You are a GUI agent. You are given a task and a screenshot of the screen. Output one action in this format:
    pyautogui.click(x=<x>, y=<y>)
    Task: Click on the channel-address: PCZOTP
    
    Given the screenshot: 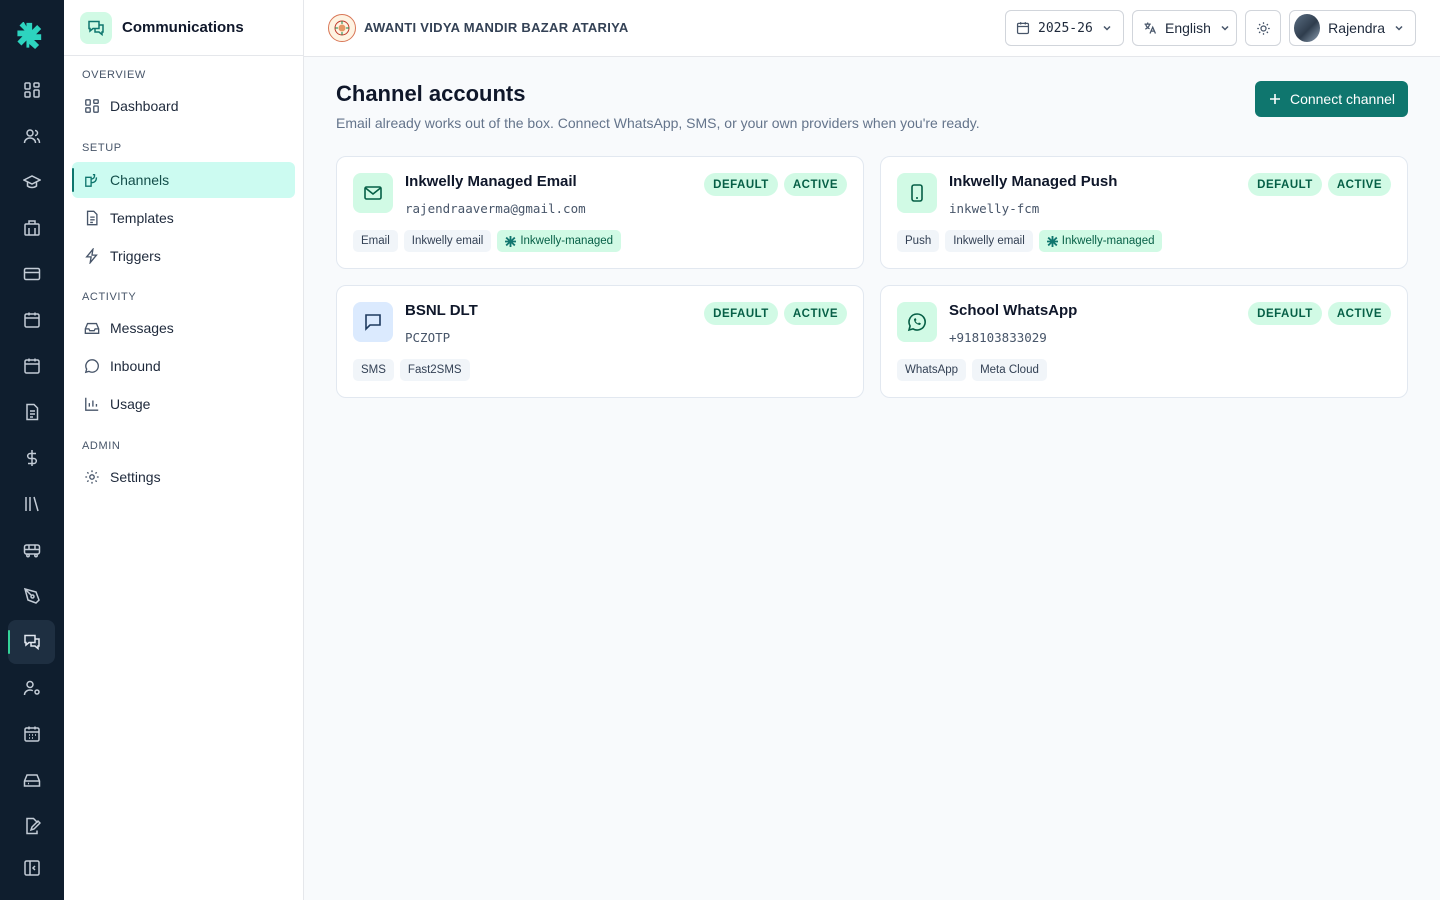 What is the action you would take?
    pyautogui.click(x=428, y=337)
    